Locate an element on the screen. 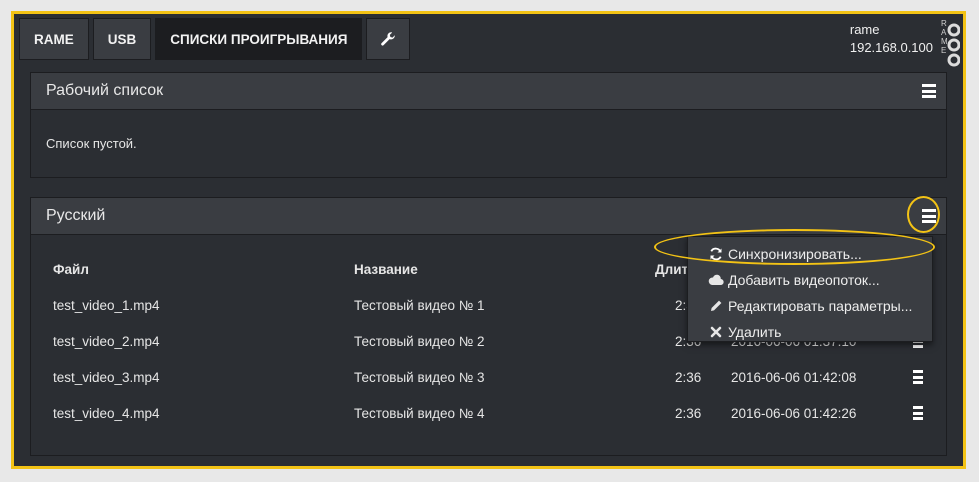 This screenshot has height=482, width=979. host-info: rame 192.168.0.100 is located at coordinates (891, 39).